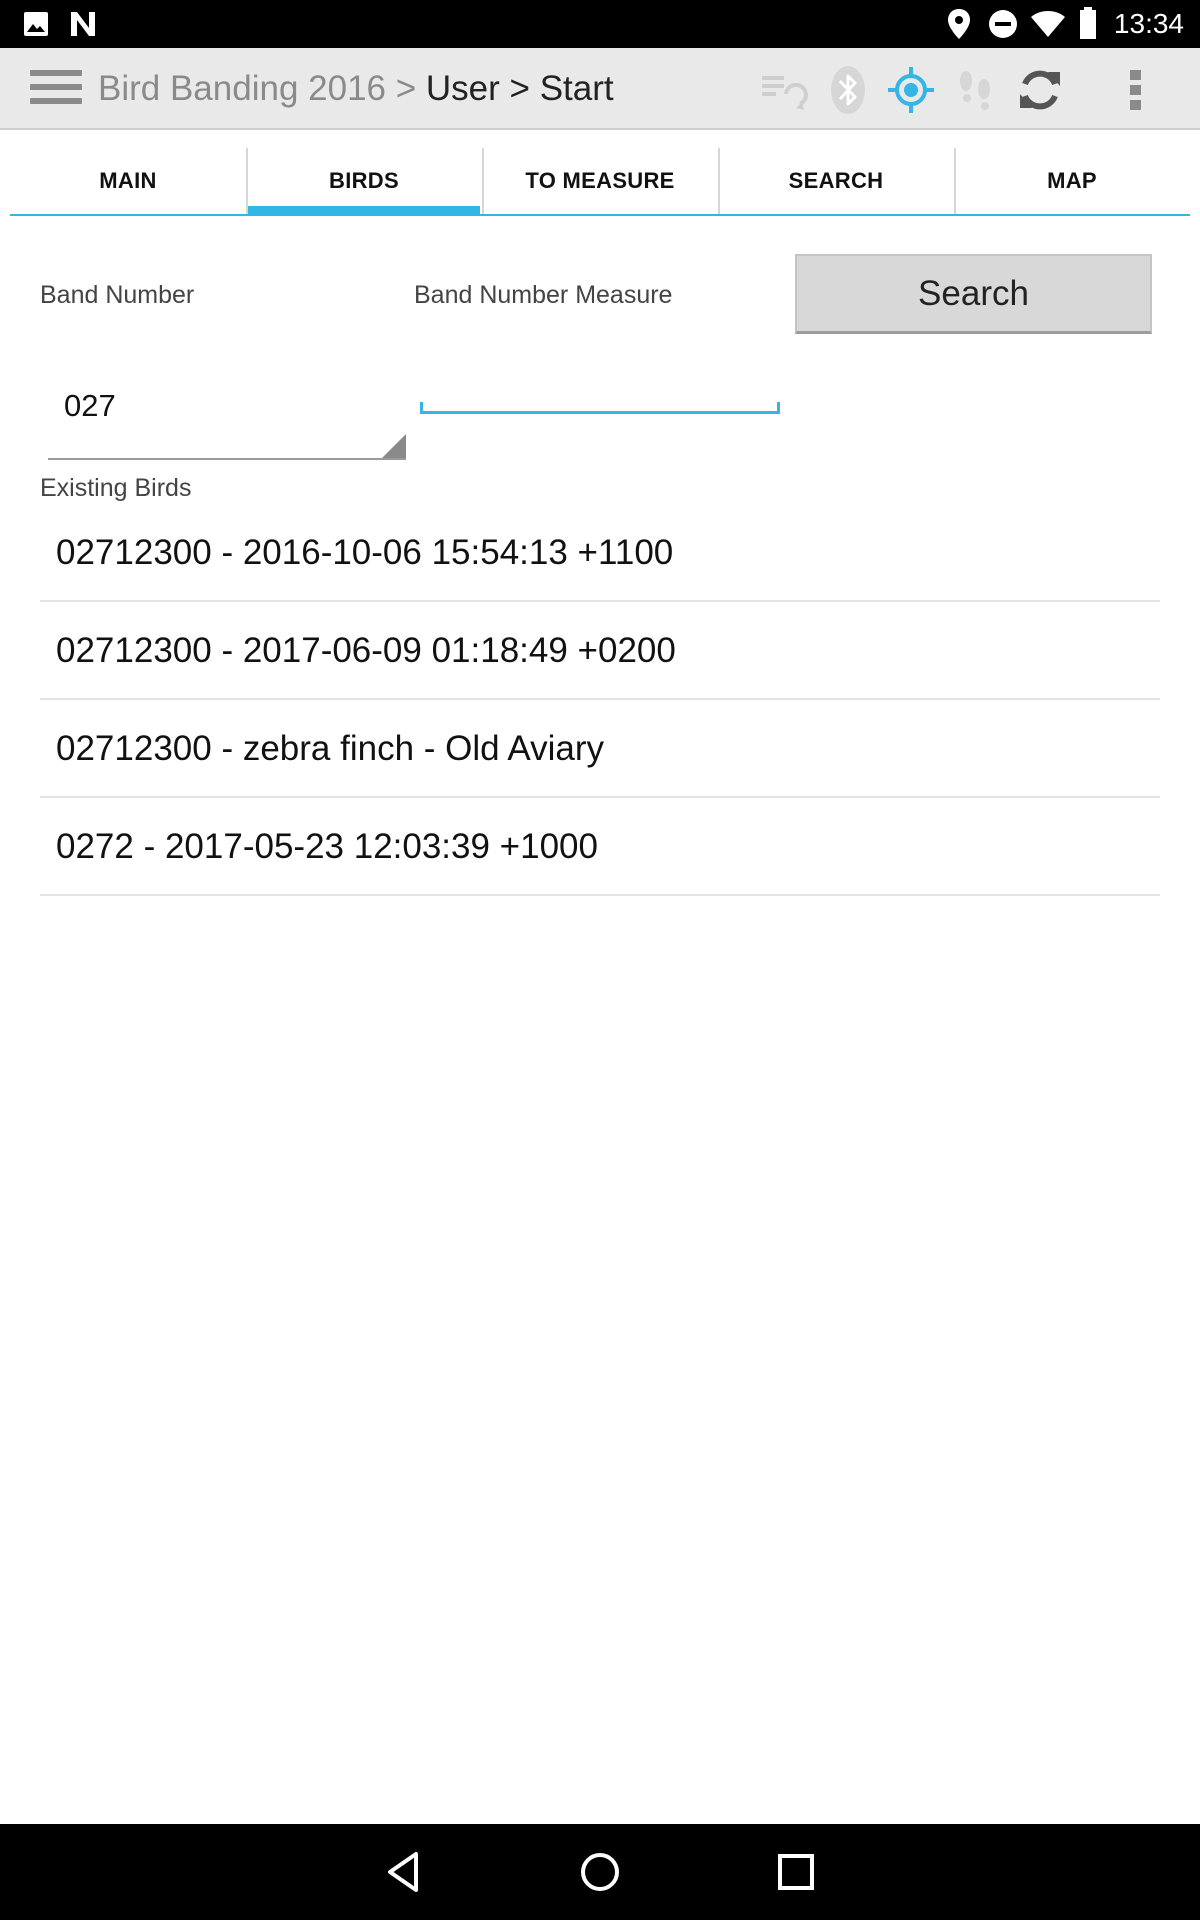 The height and width of the screenshot is (1920, 1200). What do you see at coordinates (1148, 23) in the screenshot?
I see `status-time: 13:34` at bounding box center [1148, 23].